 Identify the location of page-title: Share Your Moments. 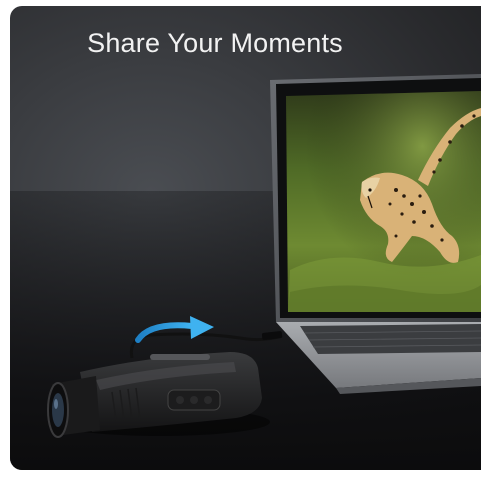
(215, 43).